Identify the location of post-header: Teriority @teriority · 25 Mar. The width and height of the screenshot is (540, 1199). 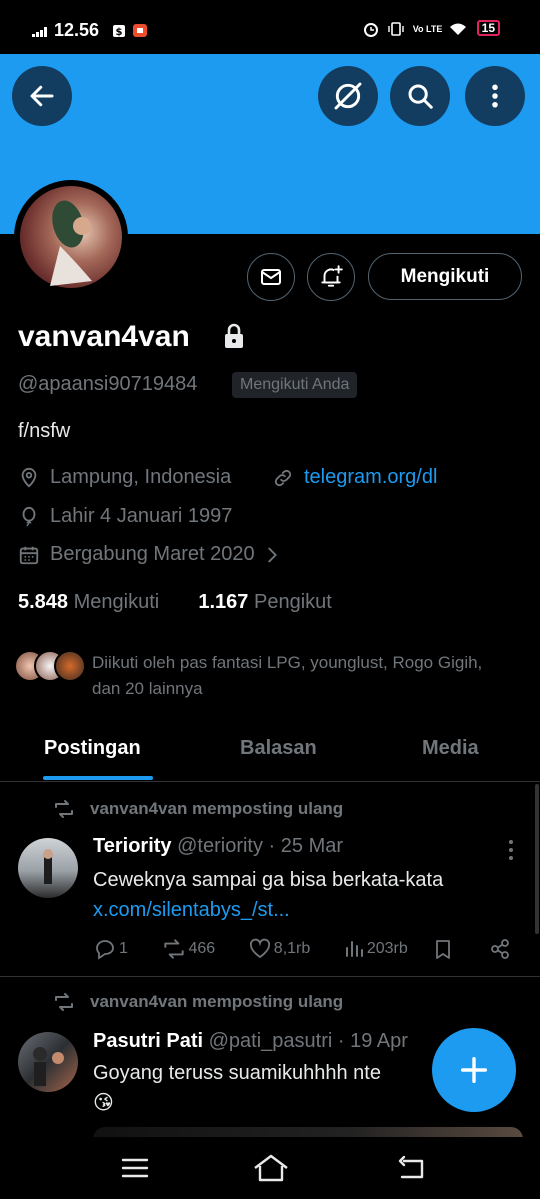
(218, 846).